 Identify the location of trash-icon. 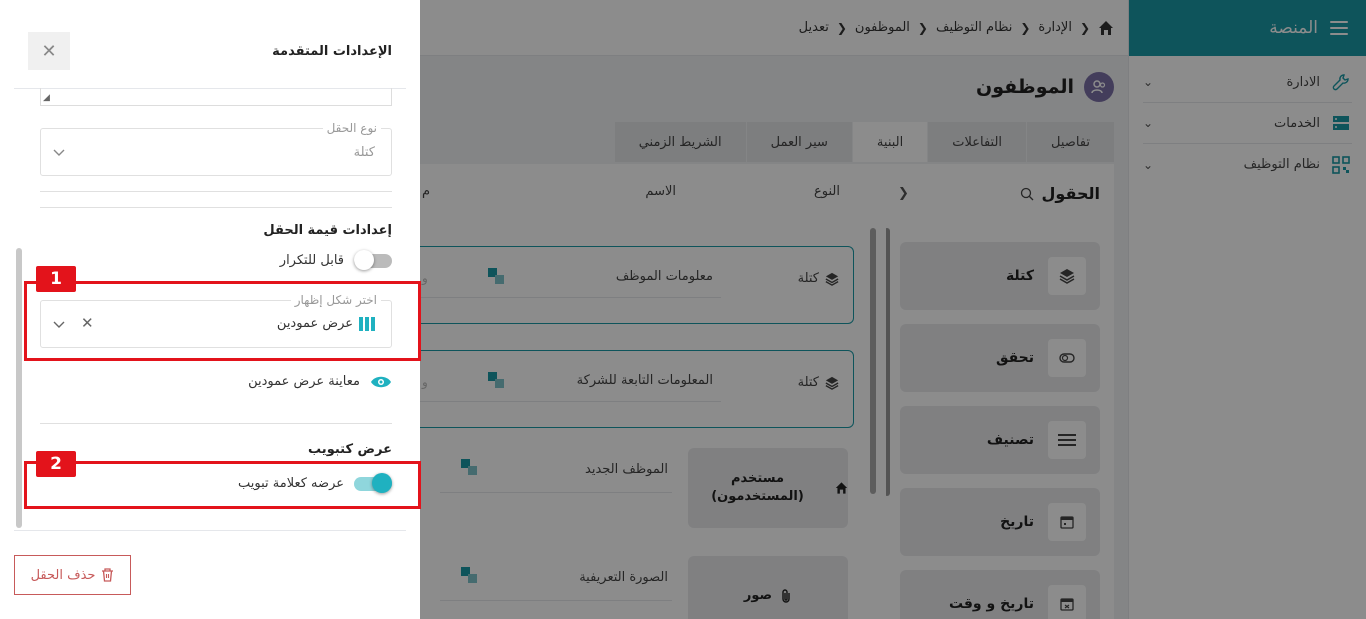
(108, 575).